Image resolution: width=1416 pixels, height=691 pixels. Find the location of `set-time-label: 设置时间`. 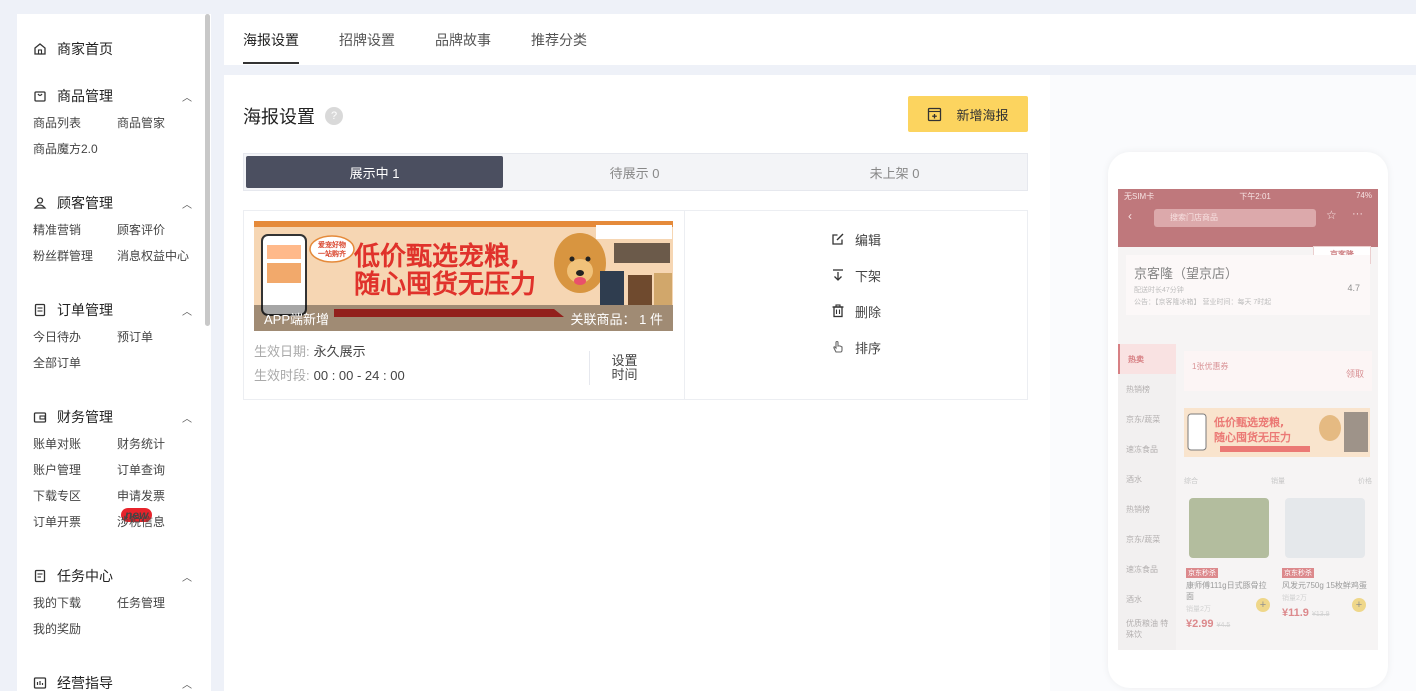

set-time-label: 设置时间 is located at coordinates (624, 367).